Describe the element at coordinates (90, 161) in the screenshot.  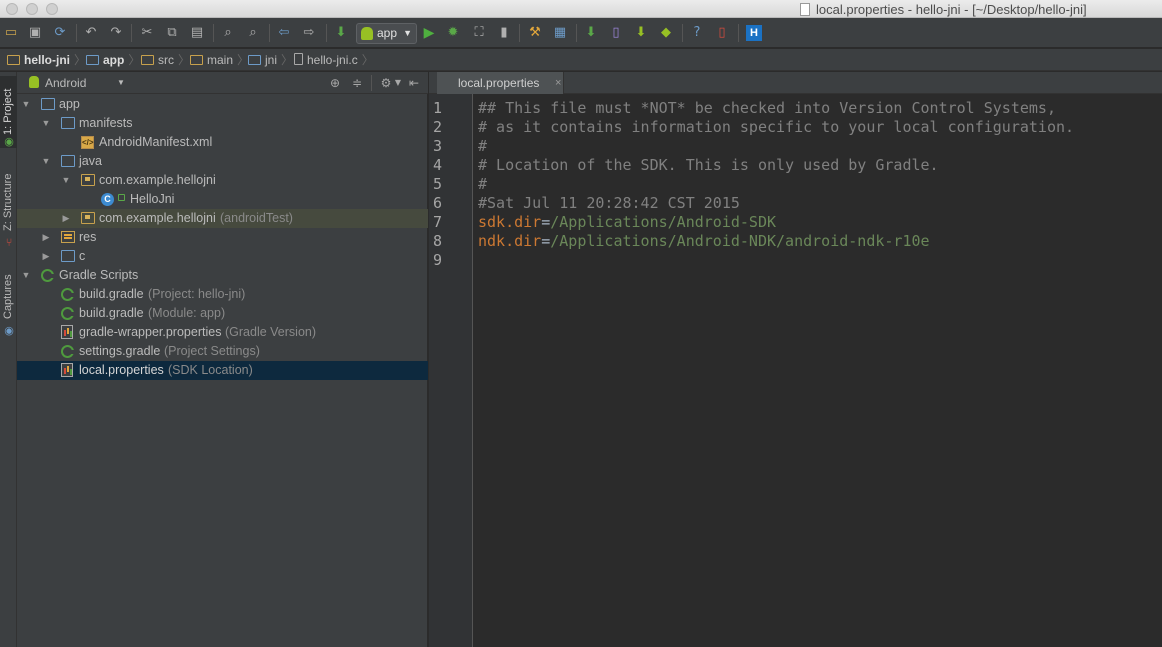
I see `tree-item-label: java` at that location.